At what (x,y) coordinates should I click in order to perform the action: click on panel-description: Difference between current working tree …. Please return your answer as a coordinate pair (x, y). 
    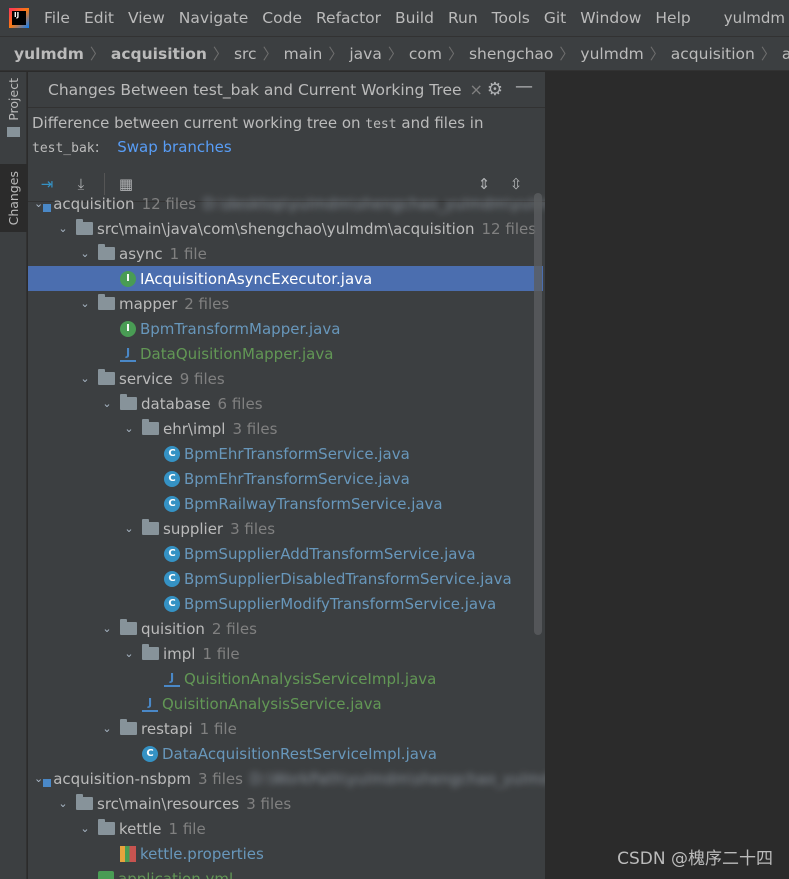
    Looking at the image, I should click on (286, 134).